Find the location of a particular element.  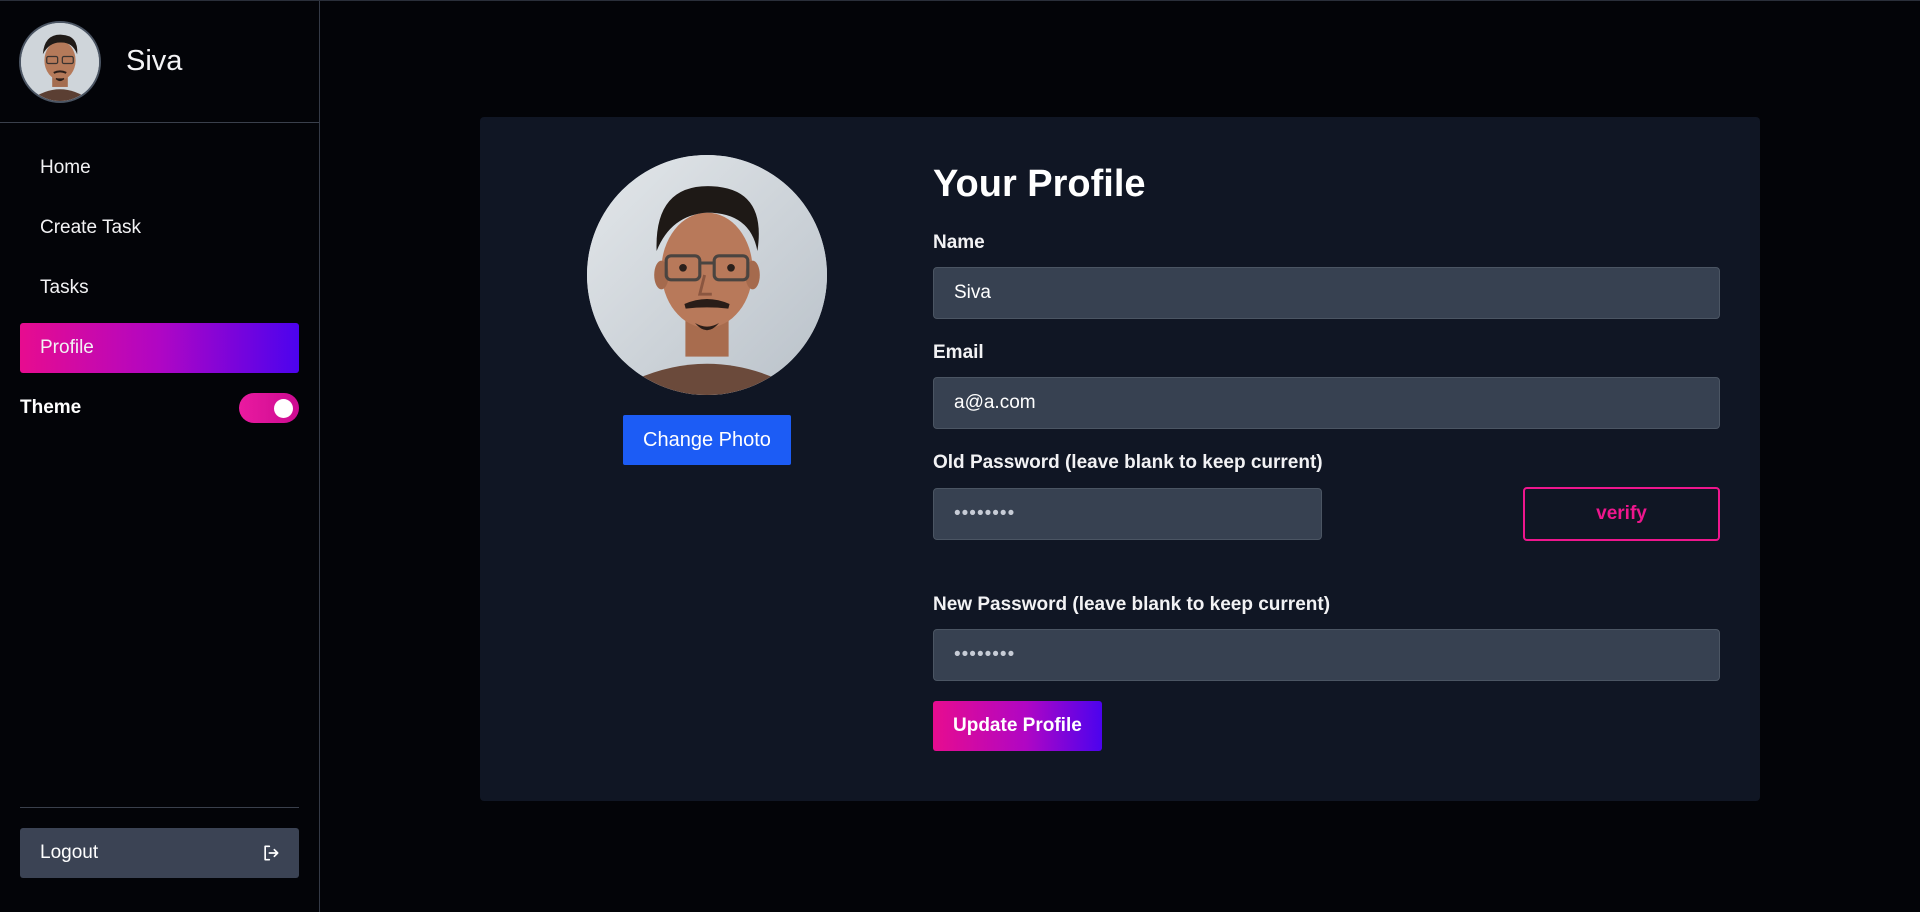

sidebar-nav: Home Create Task Tasks Profile is located at coordinates (159, 248).